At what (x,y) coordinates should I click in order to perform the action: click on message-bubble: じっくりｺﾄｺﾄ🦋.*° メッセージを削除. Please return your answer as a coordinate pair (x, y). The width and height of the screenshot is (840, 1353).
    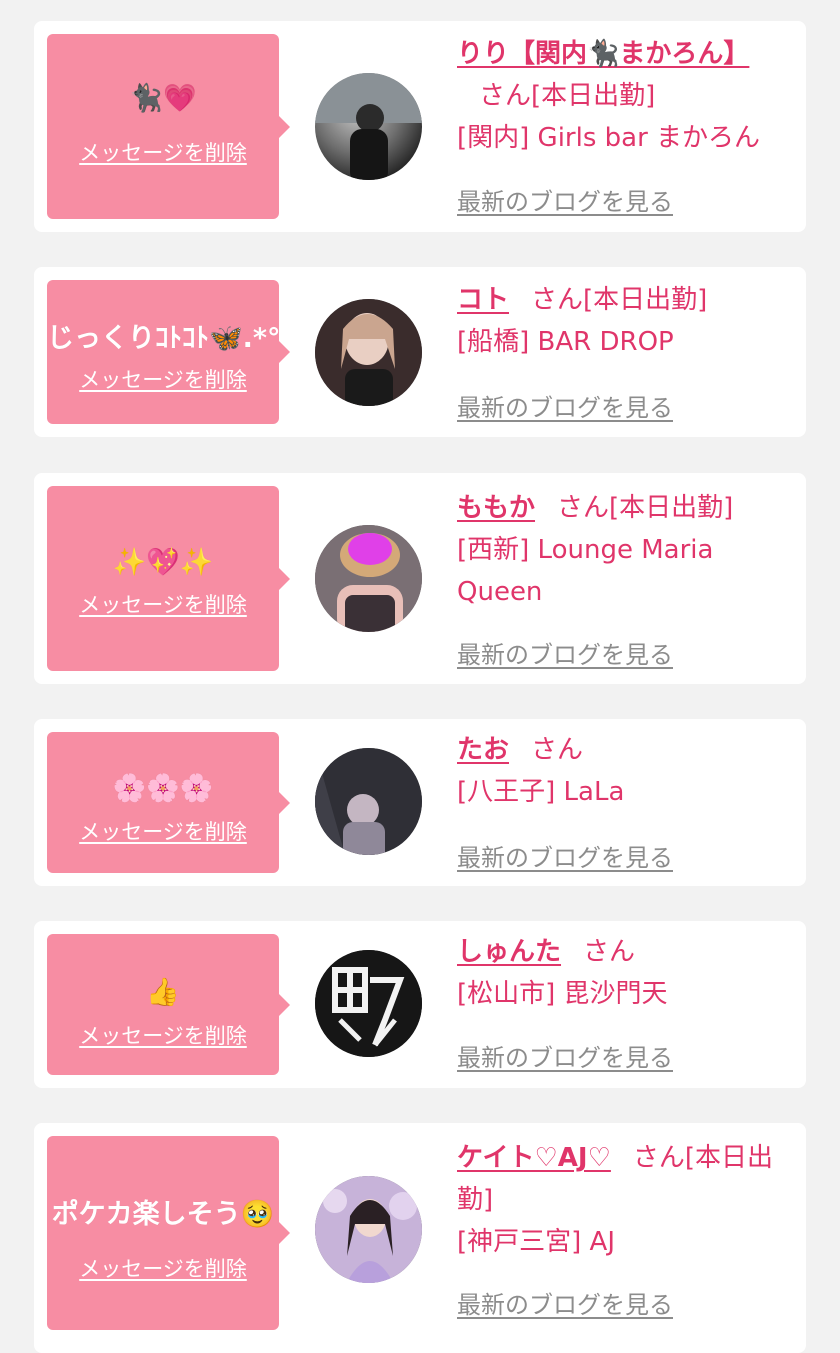
    Looking at the image, I should click on (168, 352).